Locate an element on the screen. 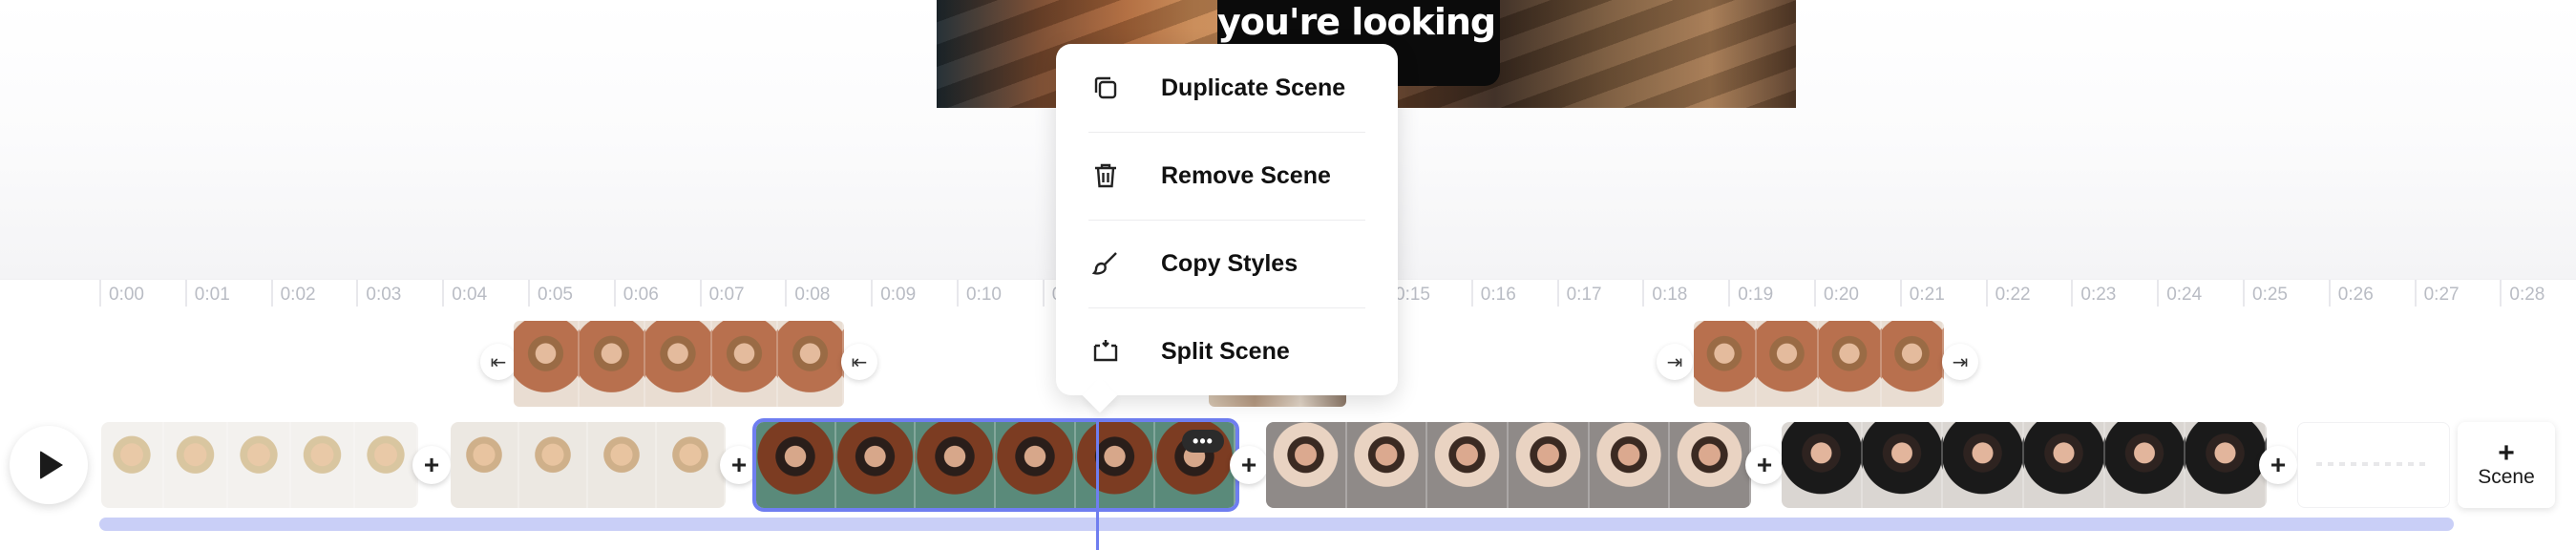 This screenshot has width=2576, height=550. menu-item-duplicate-scene: Duplicate Scene is located at coordinates (1226, 88).